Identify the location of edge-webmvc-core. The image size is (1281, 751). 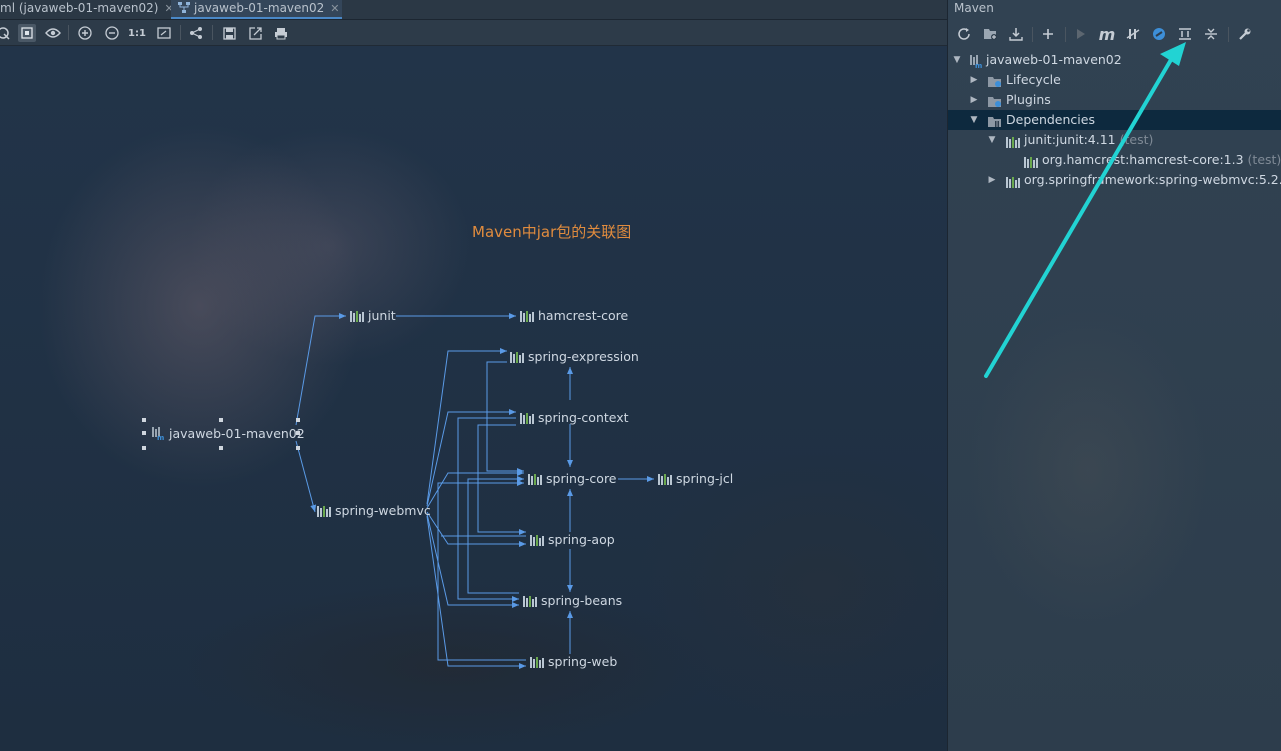
(475, 489).